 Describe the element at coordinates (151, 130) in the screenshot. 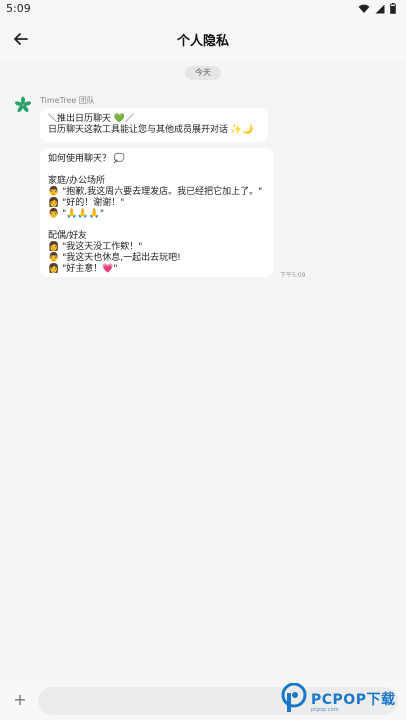

I see `message-line: 日历聊天这款工具能让您与其他成员展开对话 ✨🌙` at that location.